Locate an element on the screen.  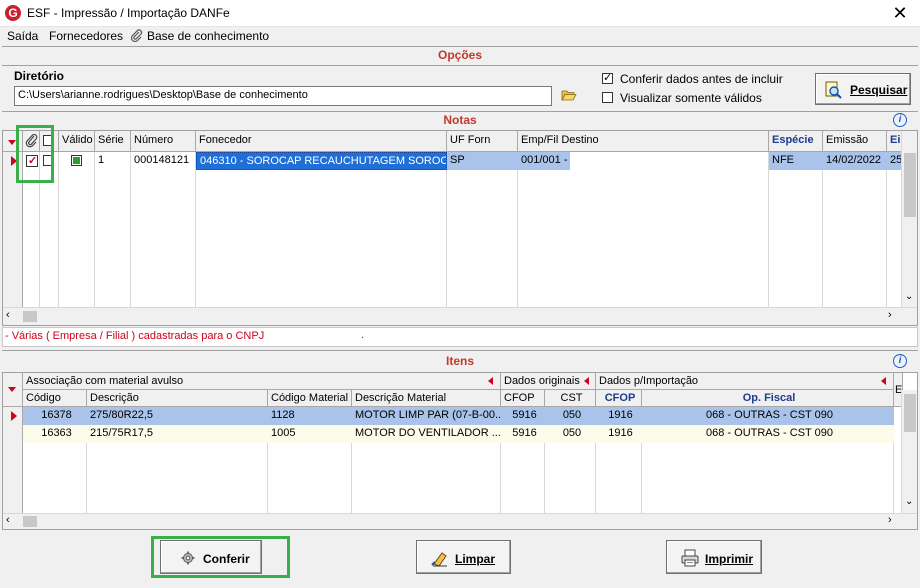
opcoes-title: Opções is located at coordinates (459, 55).